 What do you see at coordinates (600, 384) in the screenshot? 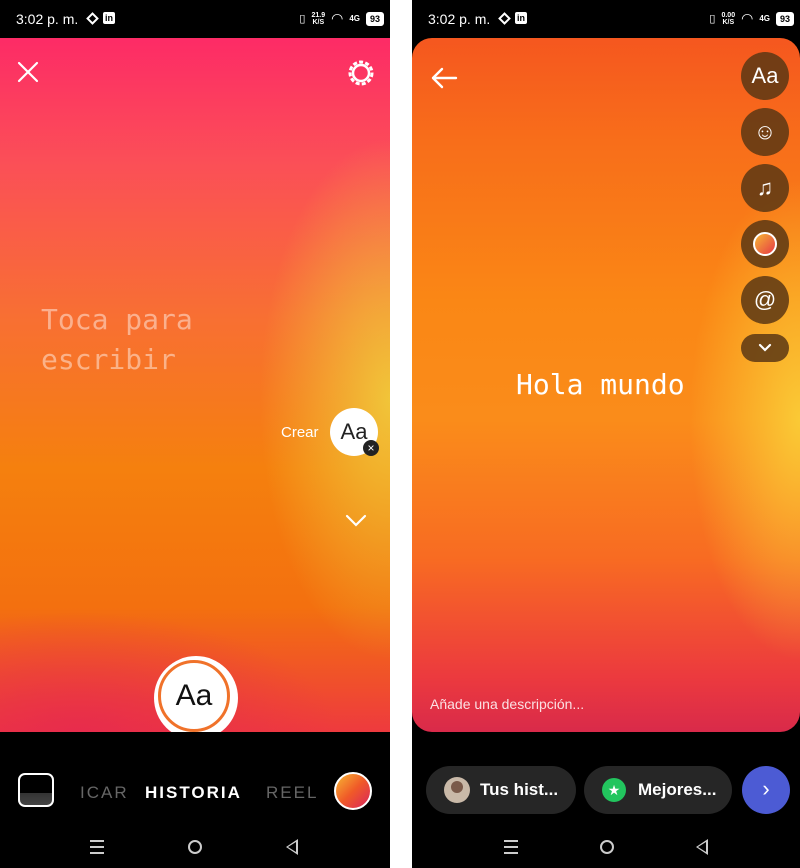
I see `story-text: Hola mundo` at bounding box center [600, 384].